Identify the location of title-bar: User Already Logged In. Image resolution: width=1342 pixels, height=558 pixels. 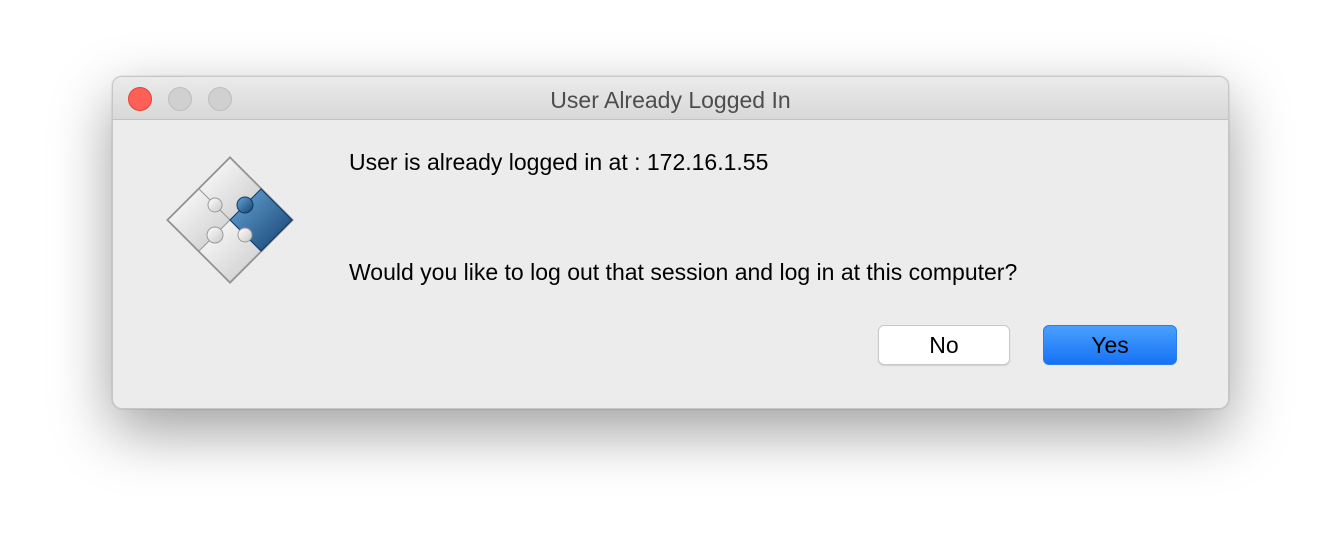
(670, 98).